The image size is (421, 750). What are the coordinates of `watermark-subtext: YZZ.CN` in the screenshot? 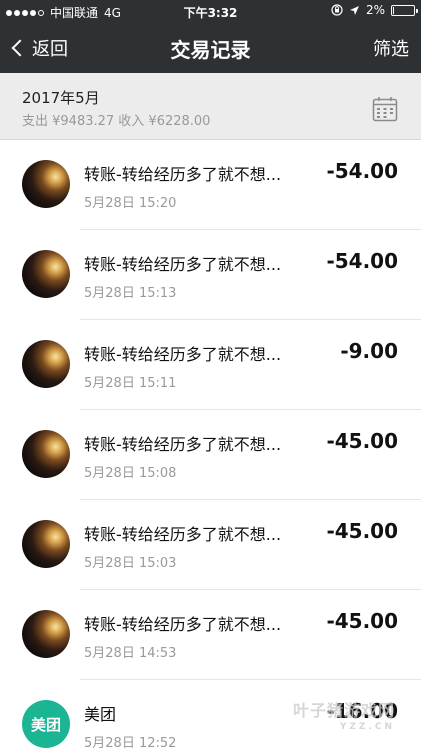 It's located at (367, 727).